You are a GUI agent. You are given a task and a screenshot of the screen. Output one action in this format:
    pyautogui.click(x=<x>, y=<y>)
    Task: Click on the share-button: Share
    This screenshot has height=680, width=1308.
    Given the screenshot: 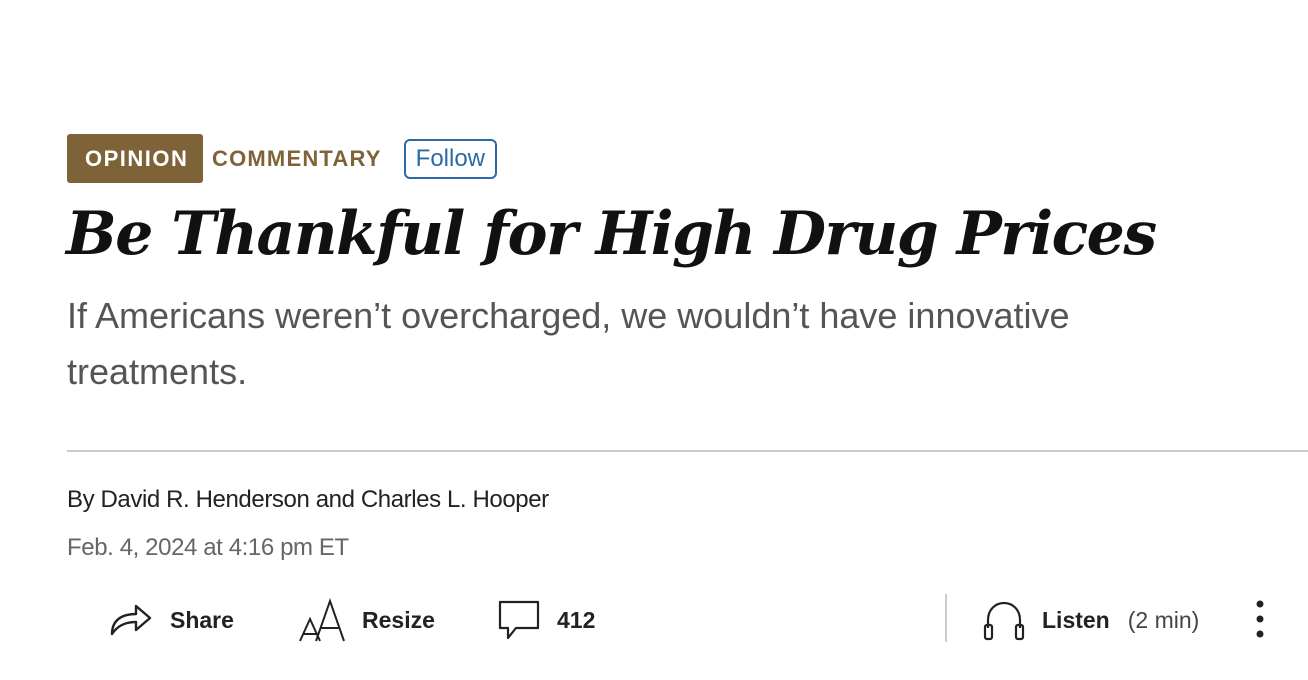 What is the action you would take?
    pyautogui.click(x=171, y=620)
    